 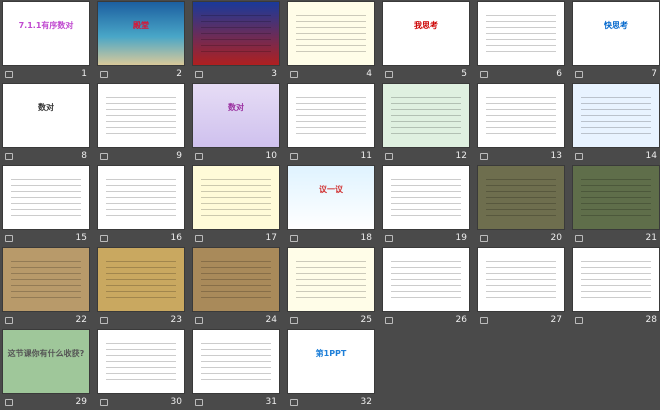 I want to click on slide-item: 我思考 5, so click(x=426, y=42).